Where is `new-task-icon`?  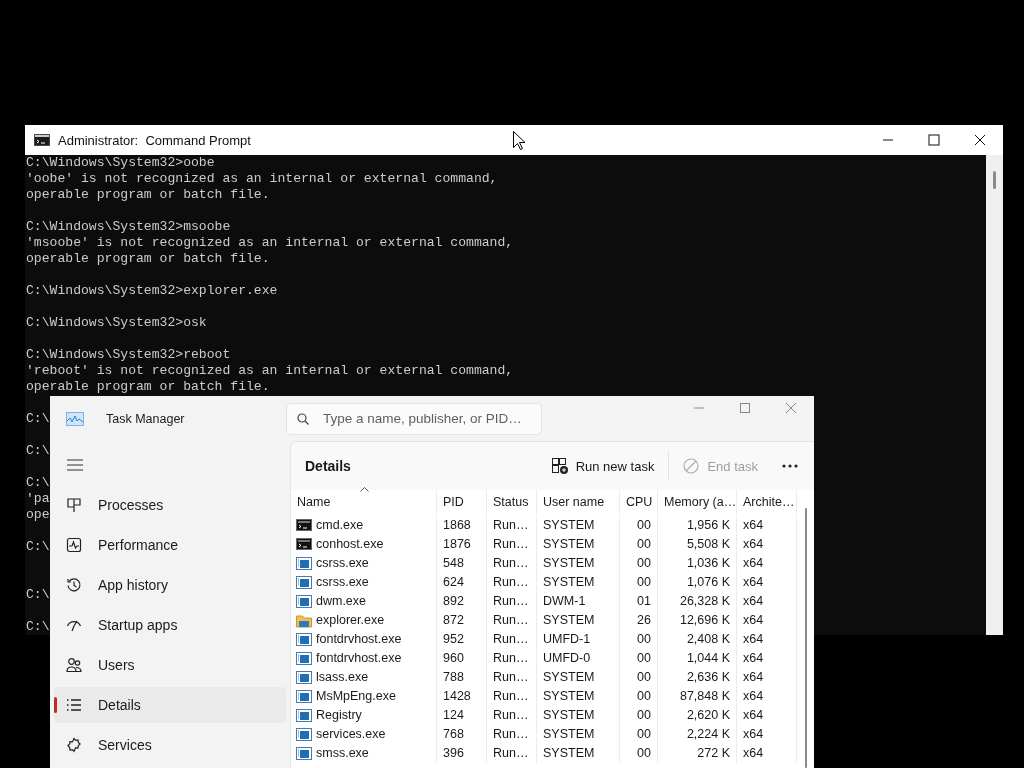 new-task-icon is located at coordinates (559, 466).